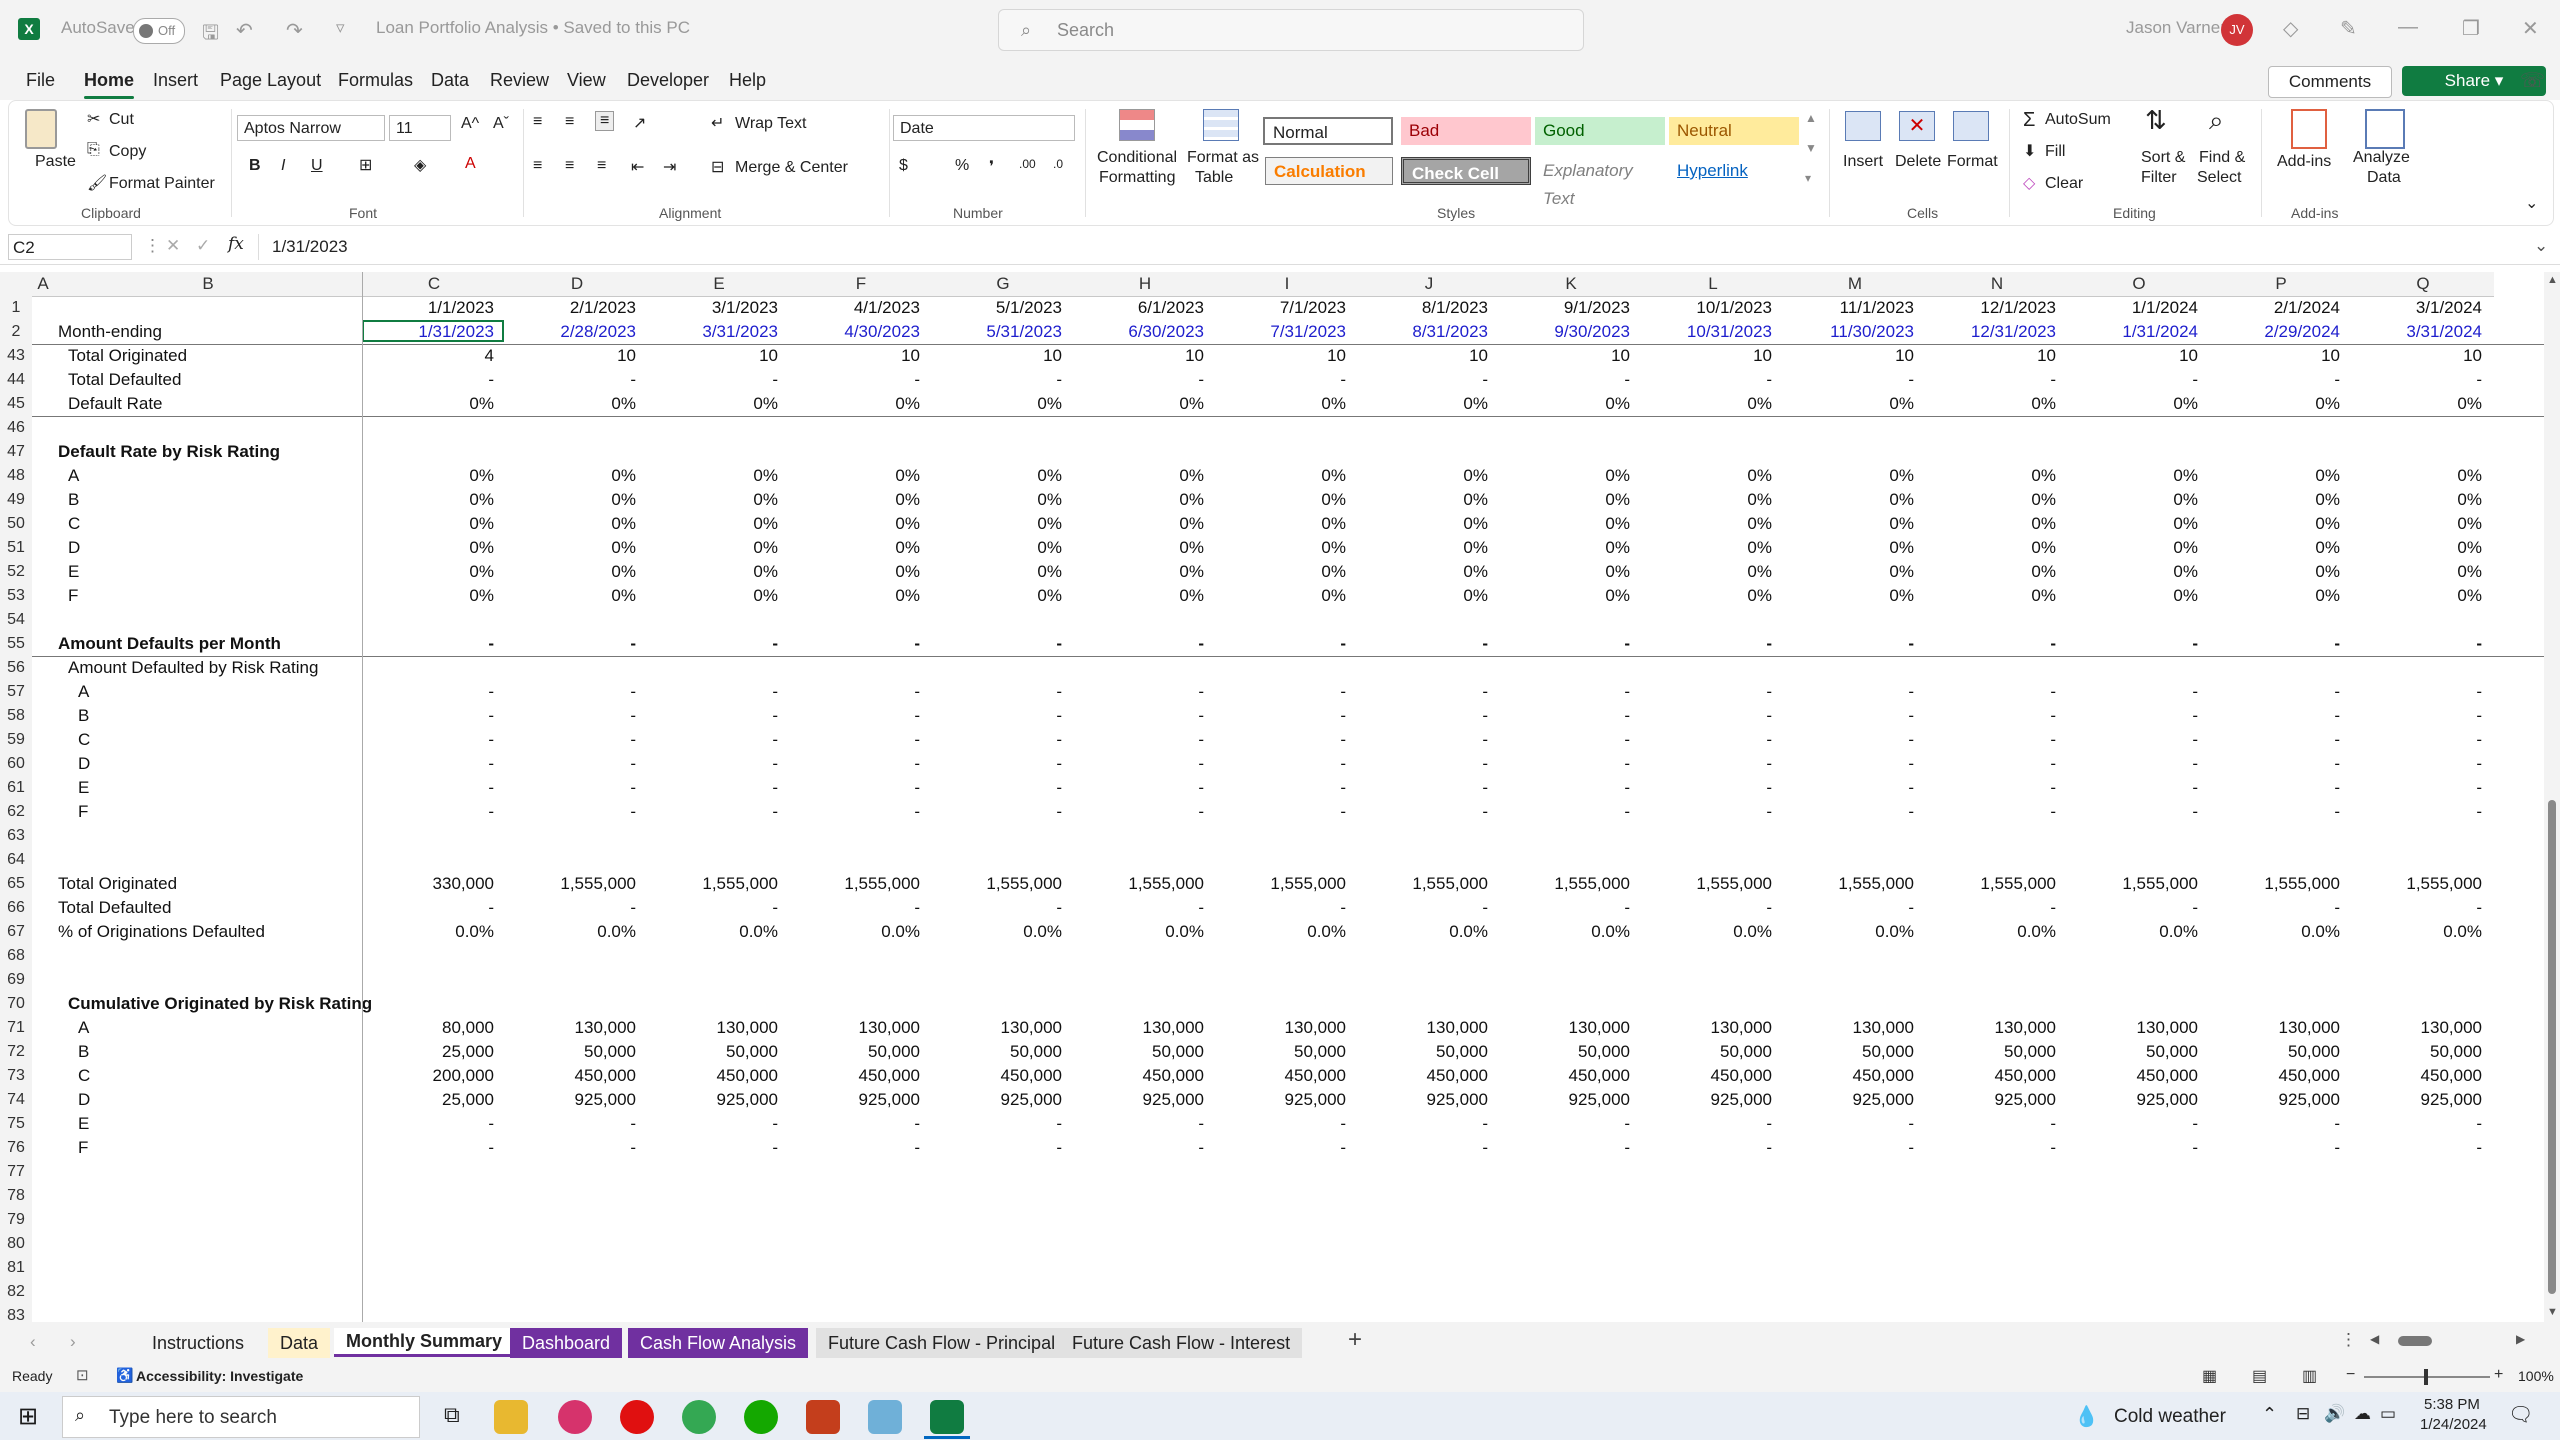  What do you see at coordinates (16, 932) in the screenshot?
I see `row-header: 67` at bounding box center [16, 932].